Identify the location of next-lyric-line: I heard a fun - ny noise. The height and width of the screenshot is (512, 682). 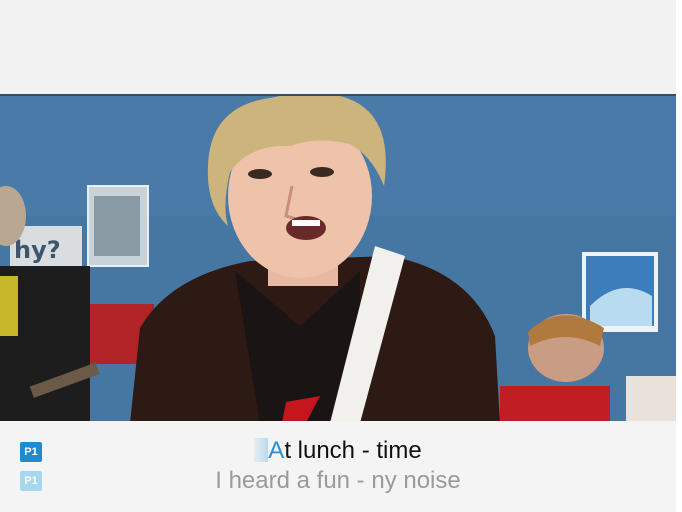
(338, 480).